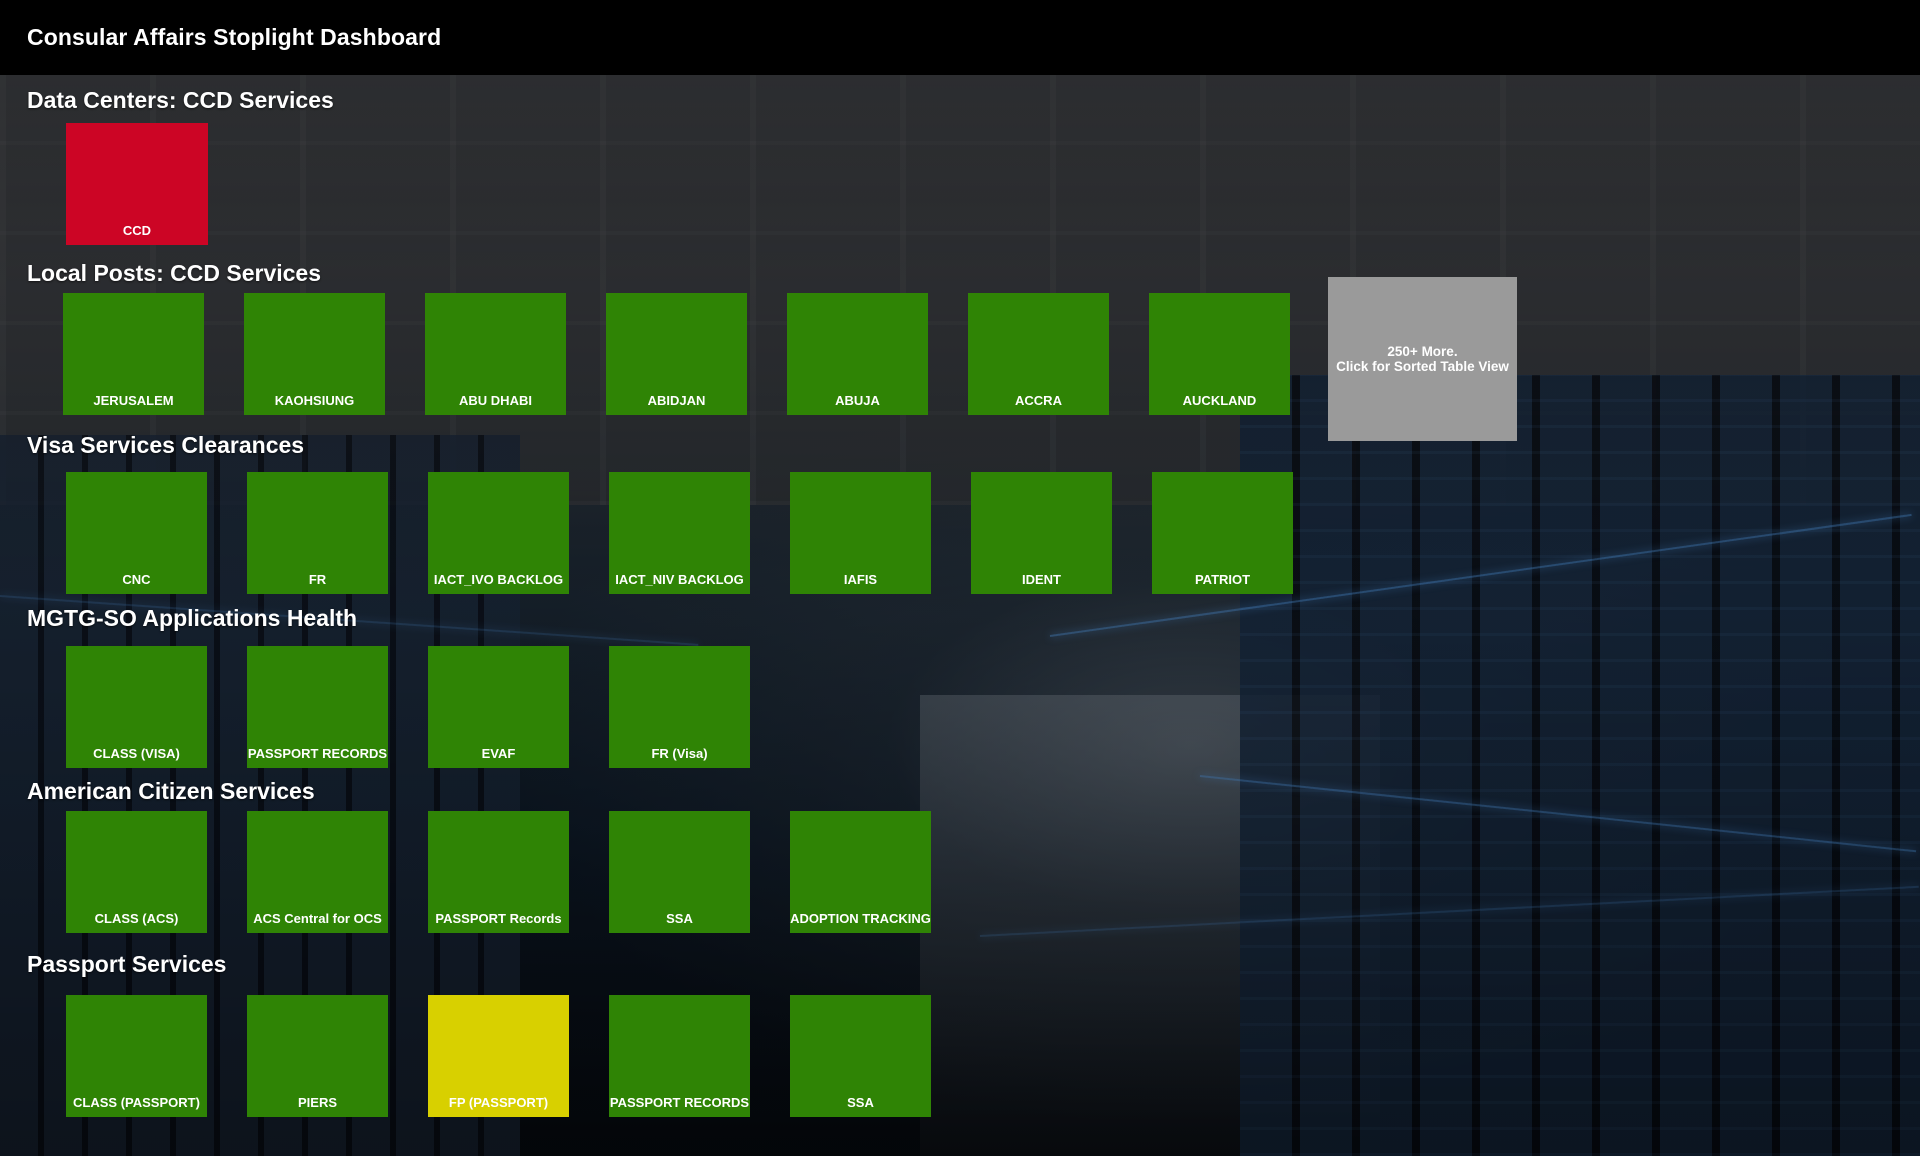  Describe the element at coordinates (317, 872) in the screenshot. I see `tile-acs-central-for-ocs: ACS Central for OCS` at that location.